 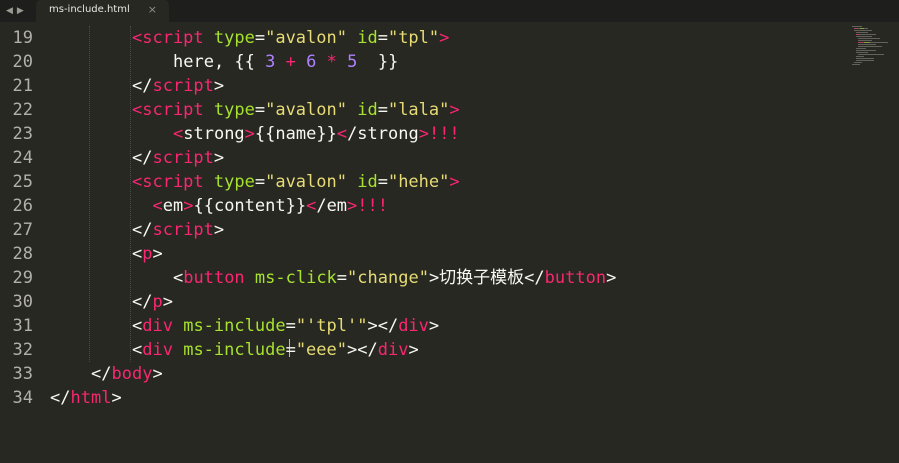 What do you see at coordinates (152, 302) in the screenshot?
I see `line-code: </p>` at bounding box center [152, 302].